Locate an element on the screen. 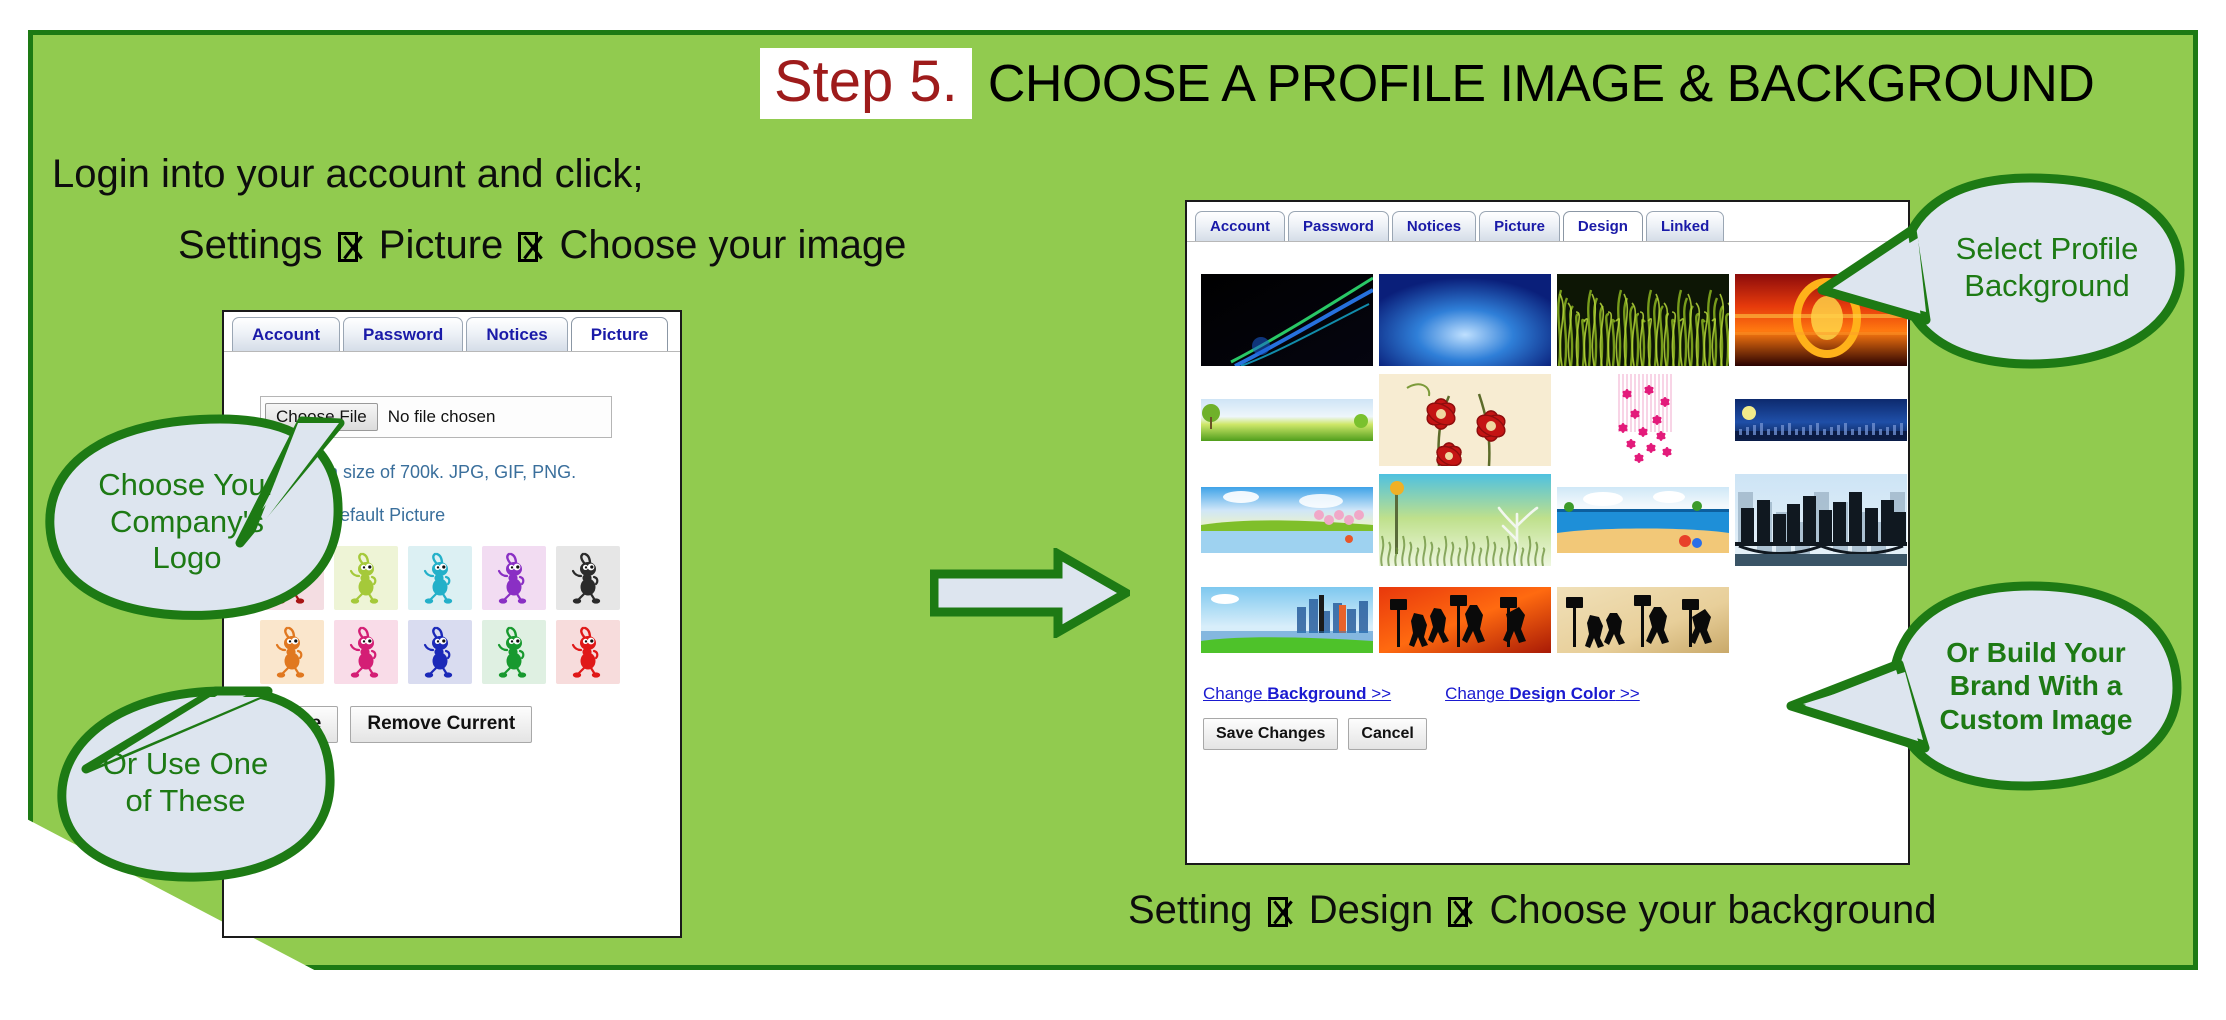  default-picture-ant-green is located at coordinates (514, 652).